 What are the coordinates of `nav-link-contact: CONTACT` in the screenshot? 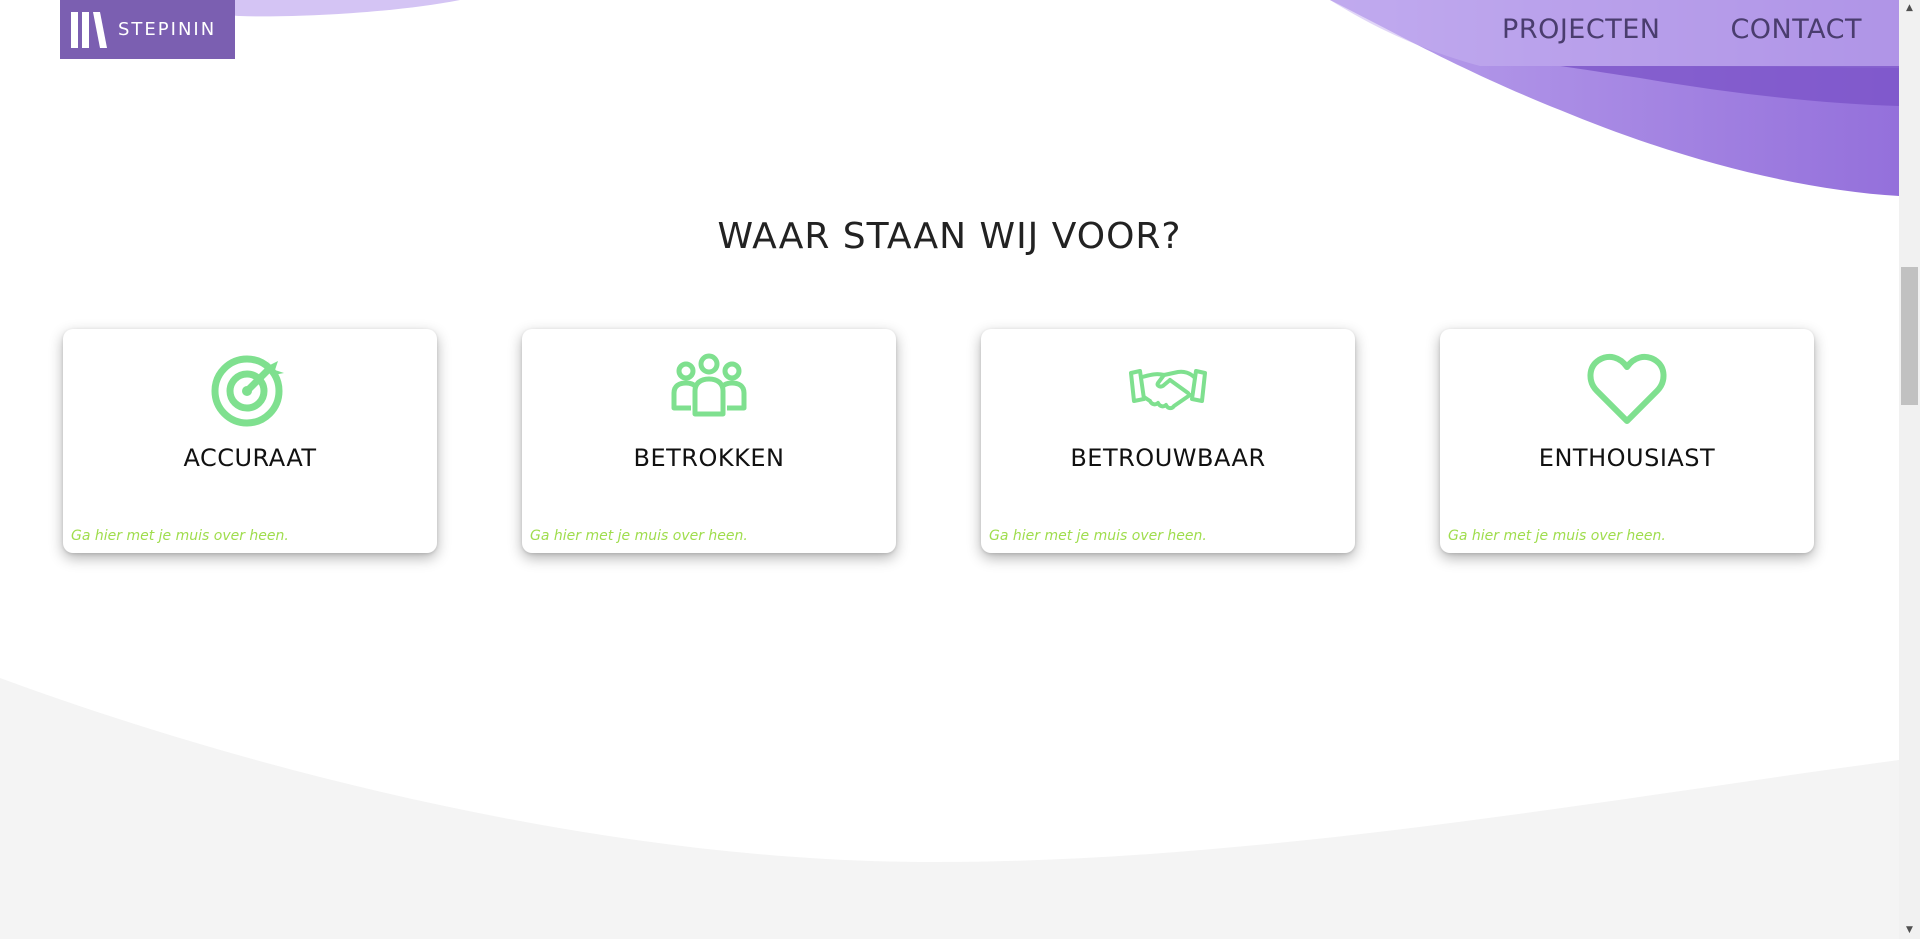 It's located at (1796, 29).